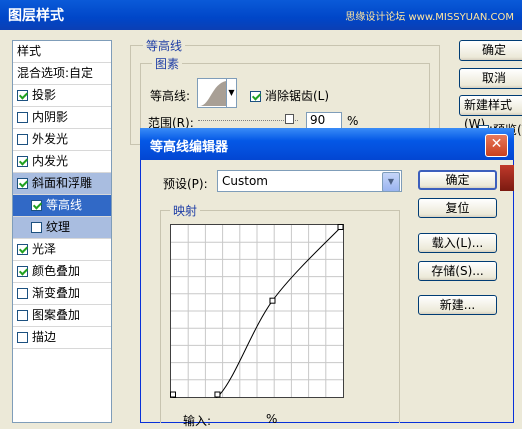 The width and height of the screenshot is (522, 429). Describe the element at coordinates (429, 17) in the screenshot. I see `watermark: 思缘设计论坛 www.MISSYUAN.COM` at that location.